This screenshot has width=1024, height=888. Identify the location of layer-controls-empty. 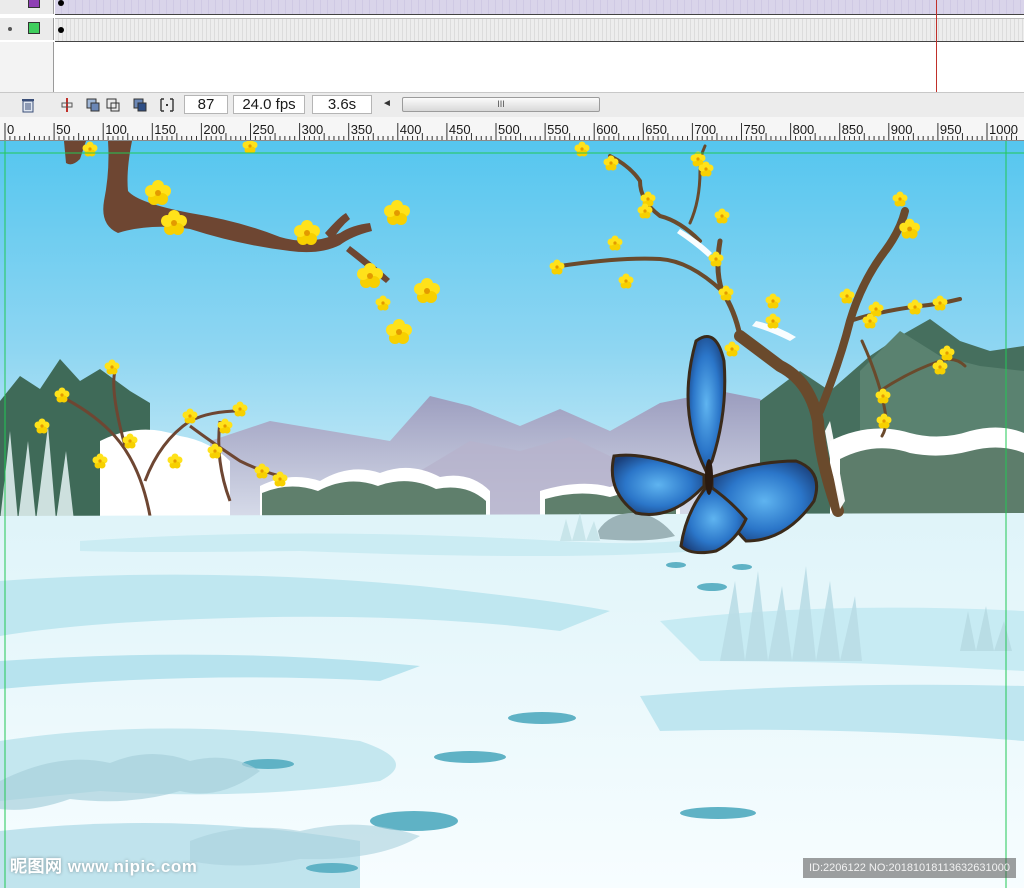
(27, 67).